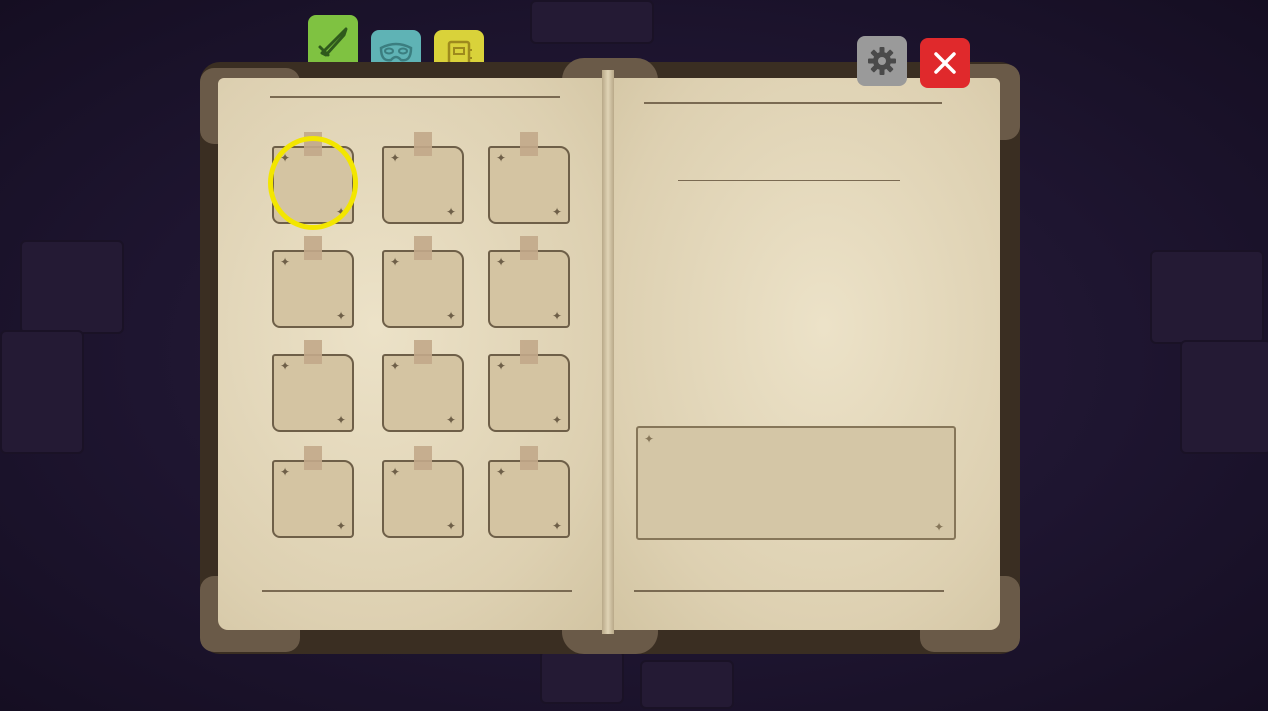  I want to click on sword-icon, so click(333, 42).